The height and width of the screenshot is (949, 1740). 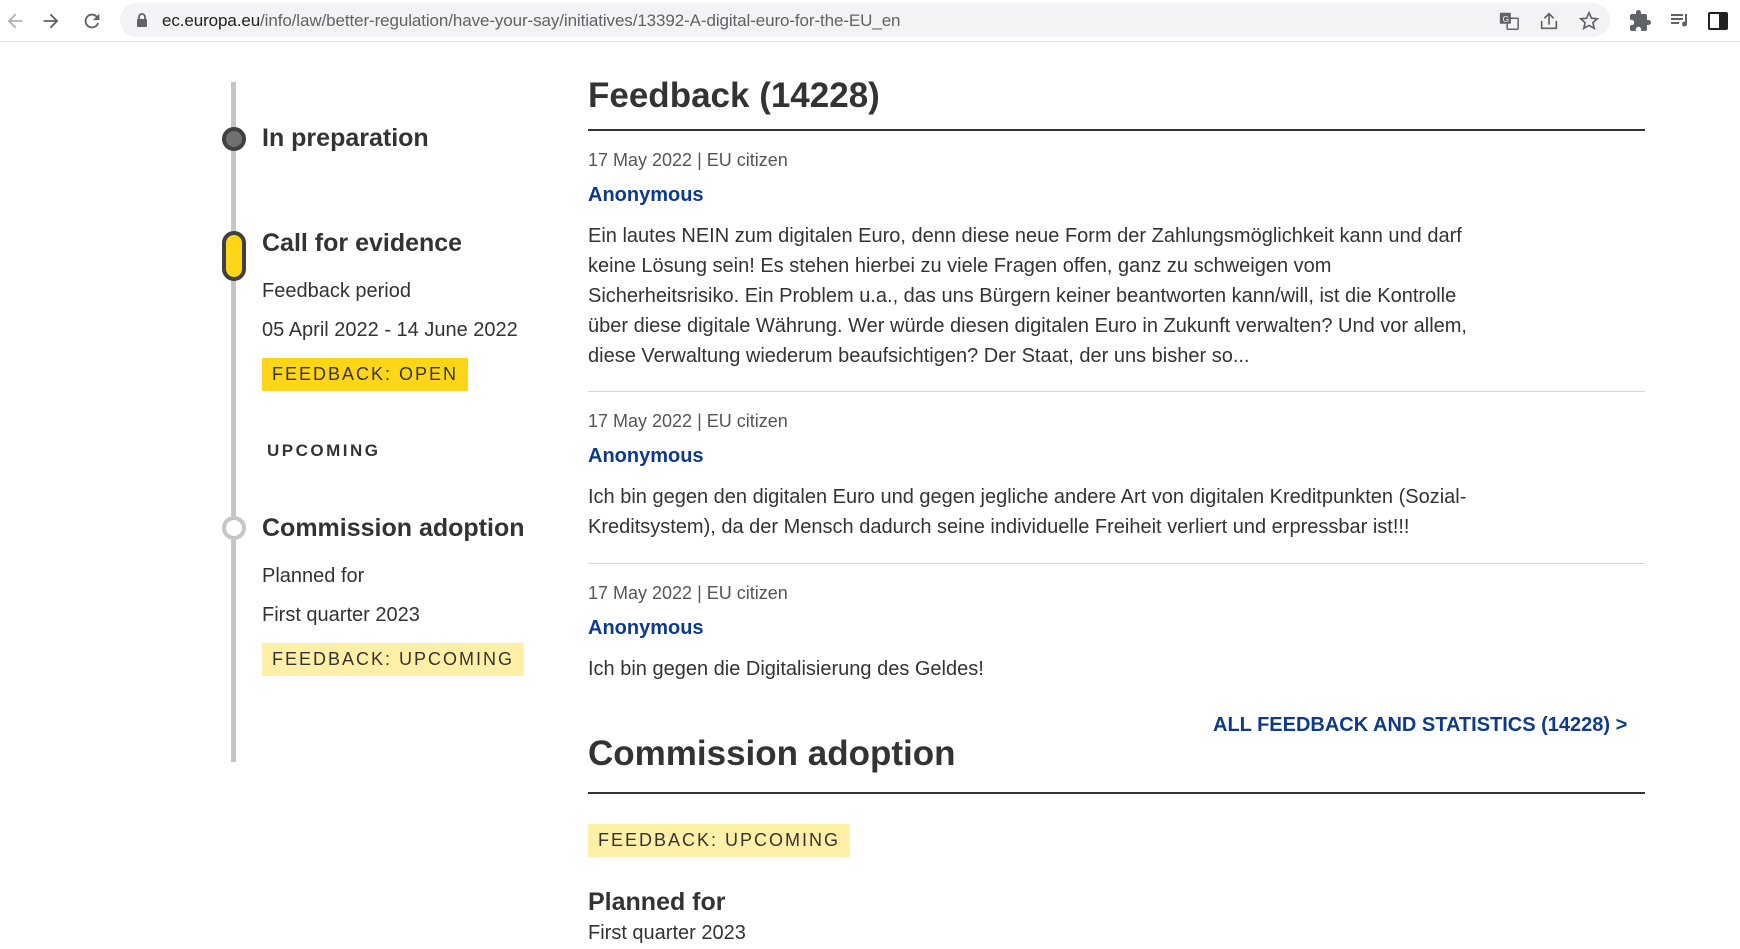 I want to click on planned-for-label: Planned for, so click(x=313, y=576).